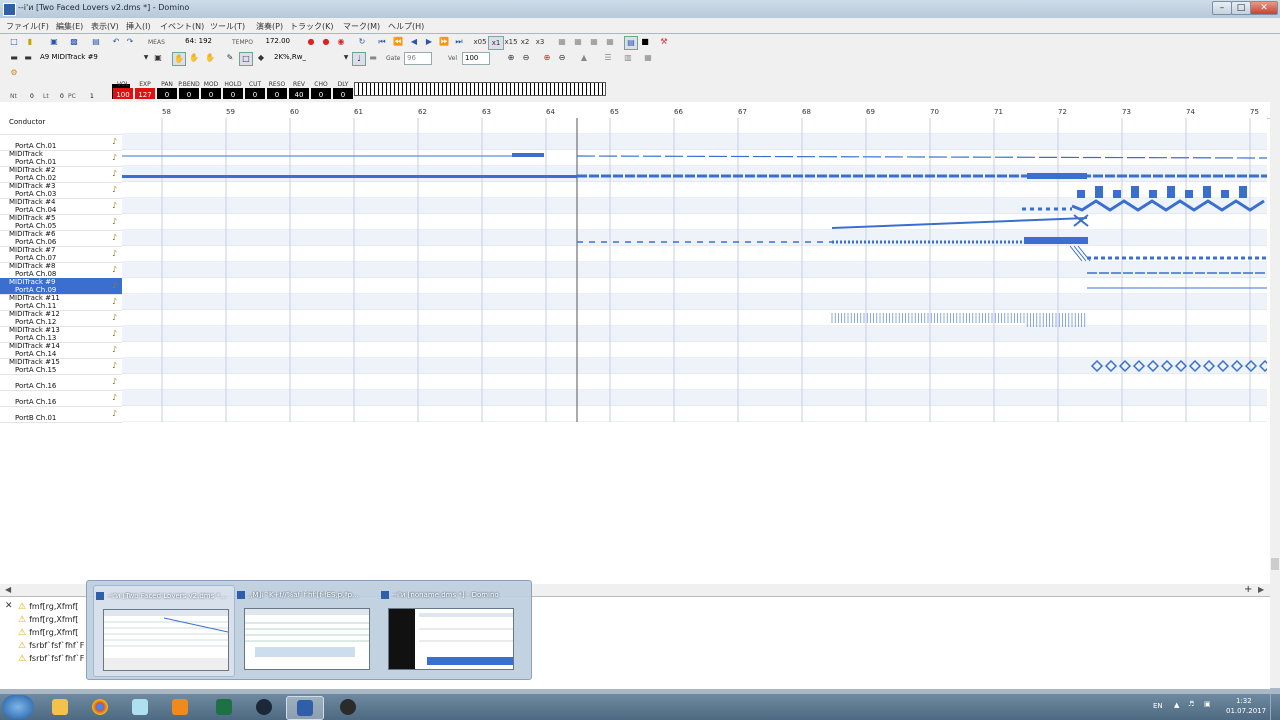 This screenshot has width=1280, height=720. What do you see at coordinates (255, 93) in the screenshot?
I see `mixer-value-cut: 0` at bounding box center [255, 93].